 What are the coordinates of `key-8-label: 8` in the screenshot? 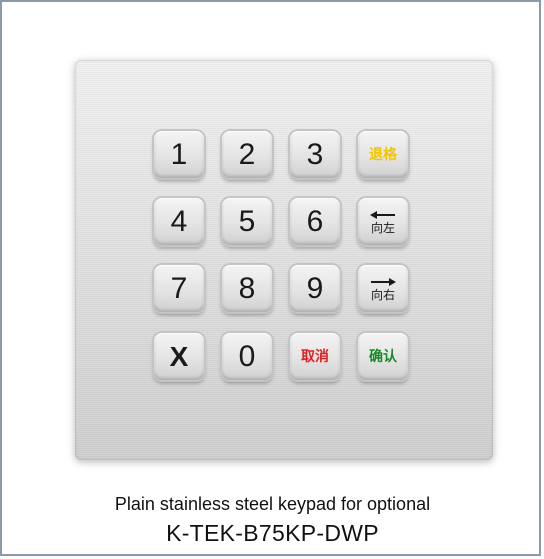 It's located at (247, 288).